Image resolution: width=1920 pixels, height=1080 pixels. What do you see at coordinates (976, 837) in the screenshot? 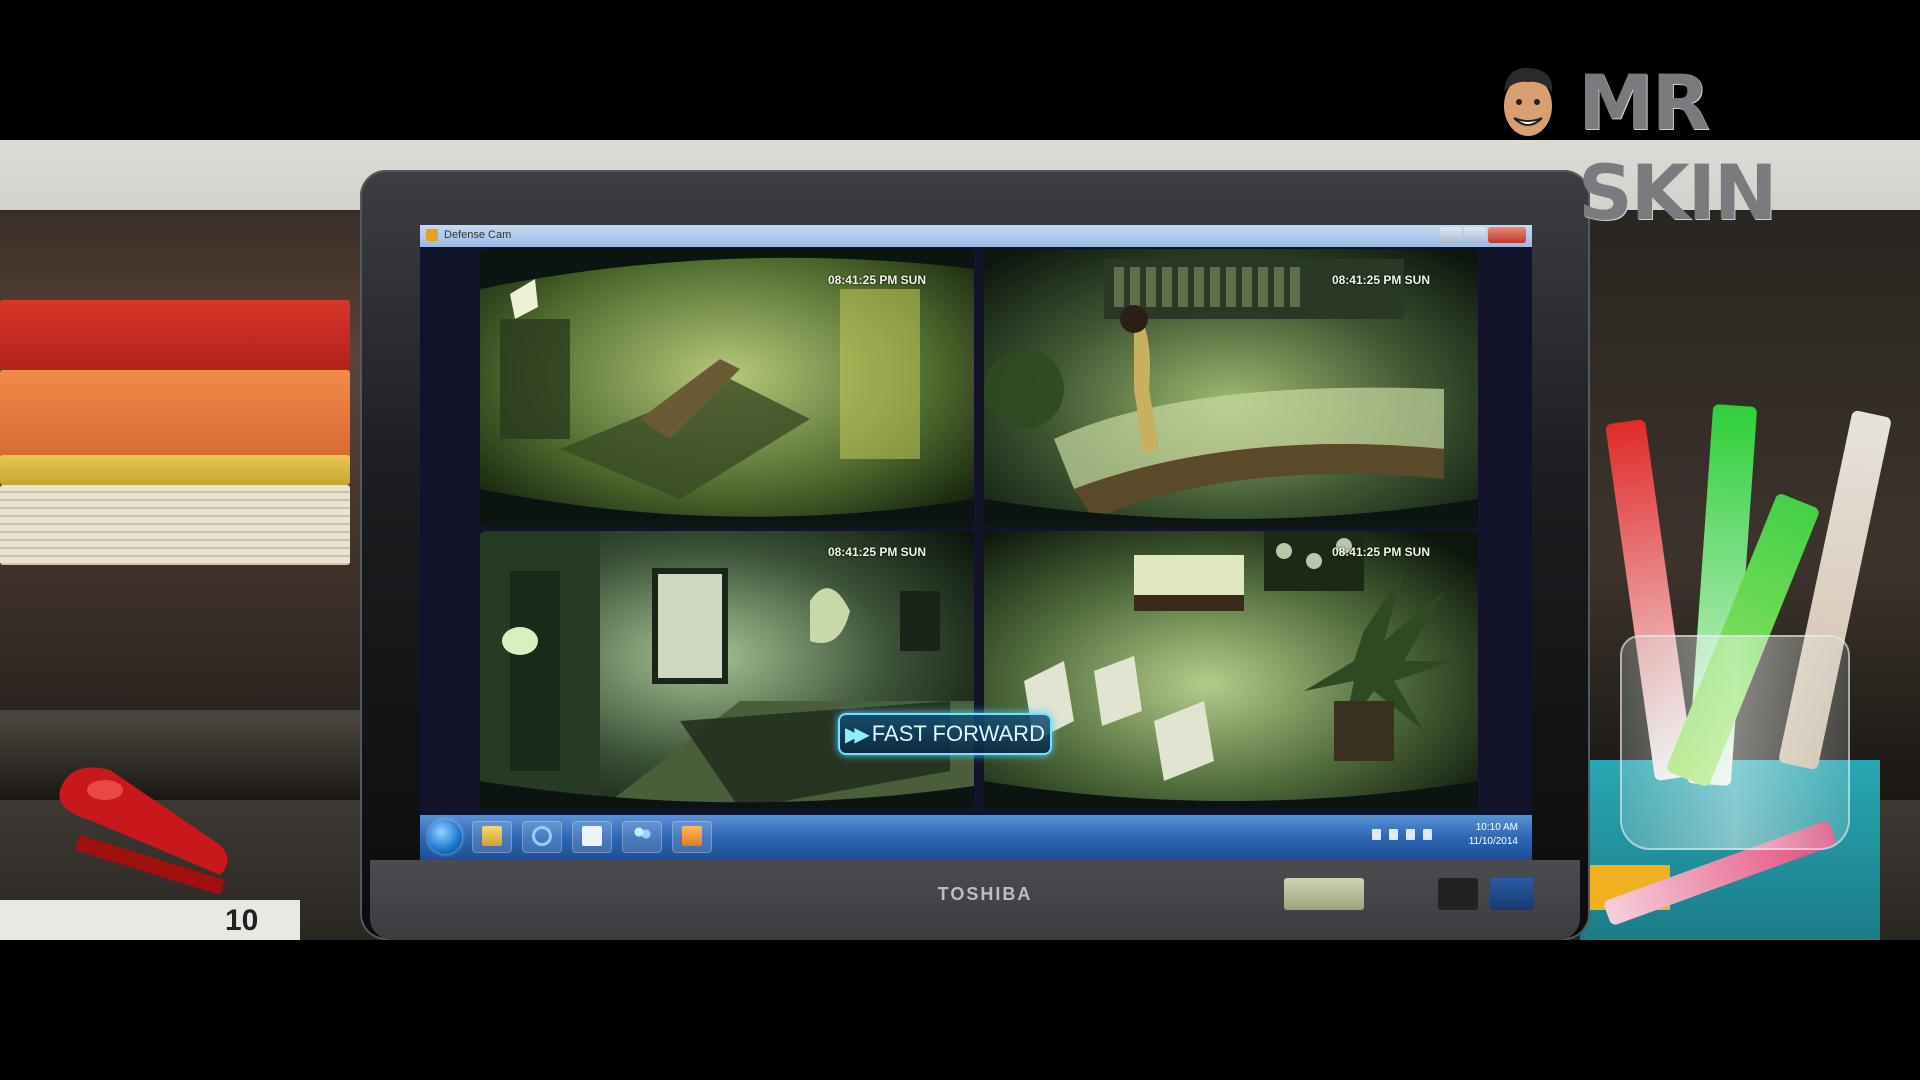
I see `taskbar: 10:10 AM 11/10/2014` at bounding box center [976, 837].